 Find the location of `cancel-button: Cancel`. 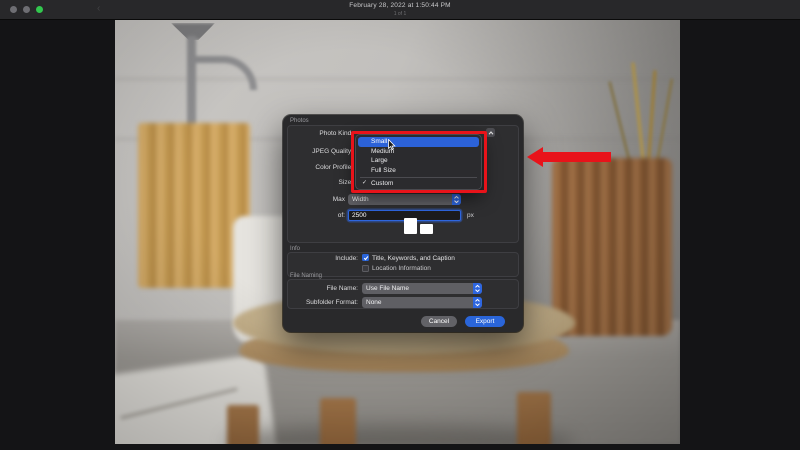

cancel-button: Cancel is located at coordinates (439, 321).